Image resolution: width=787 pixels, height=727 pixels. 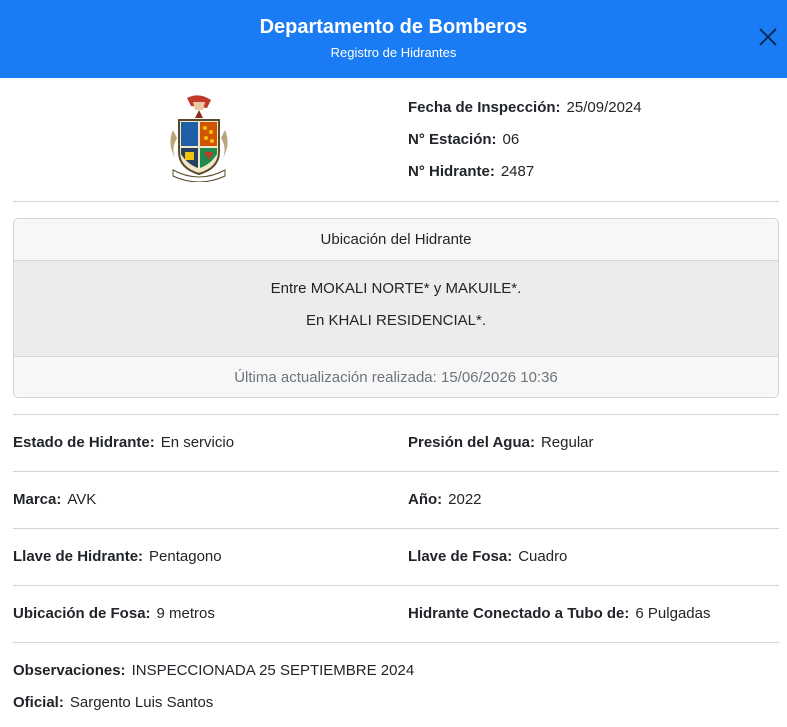 I want to click on numero-hidrante: N° Hidrante: 2487, so click(x=471, y=171).